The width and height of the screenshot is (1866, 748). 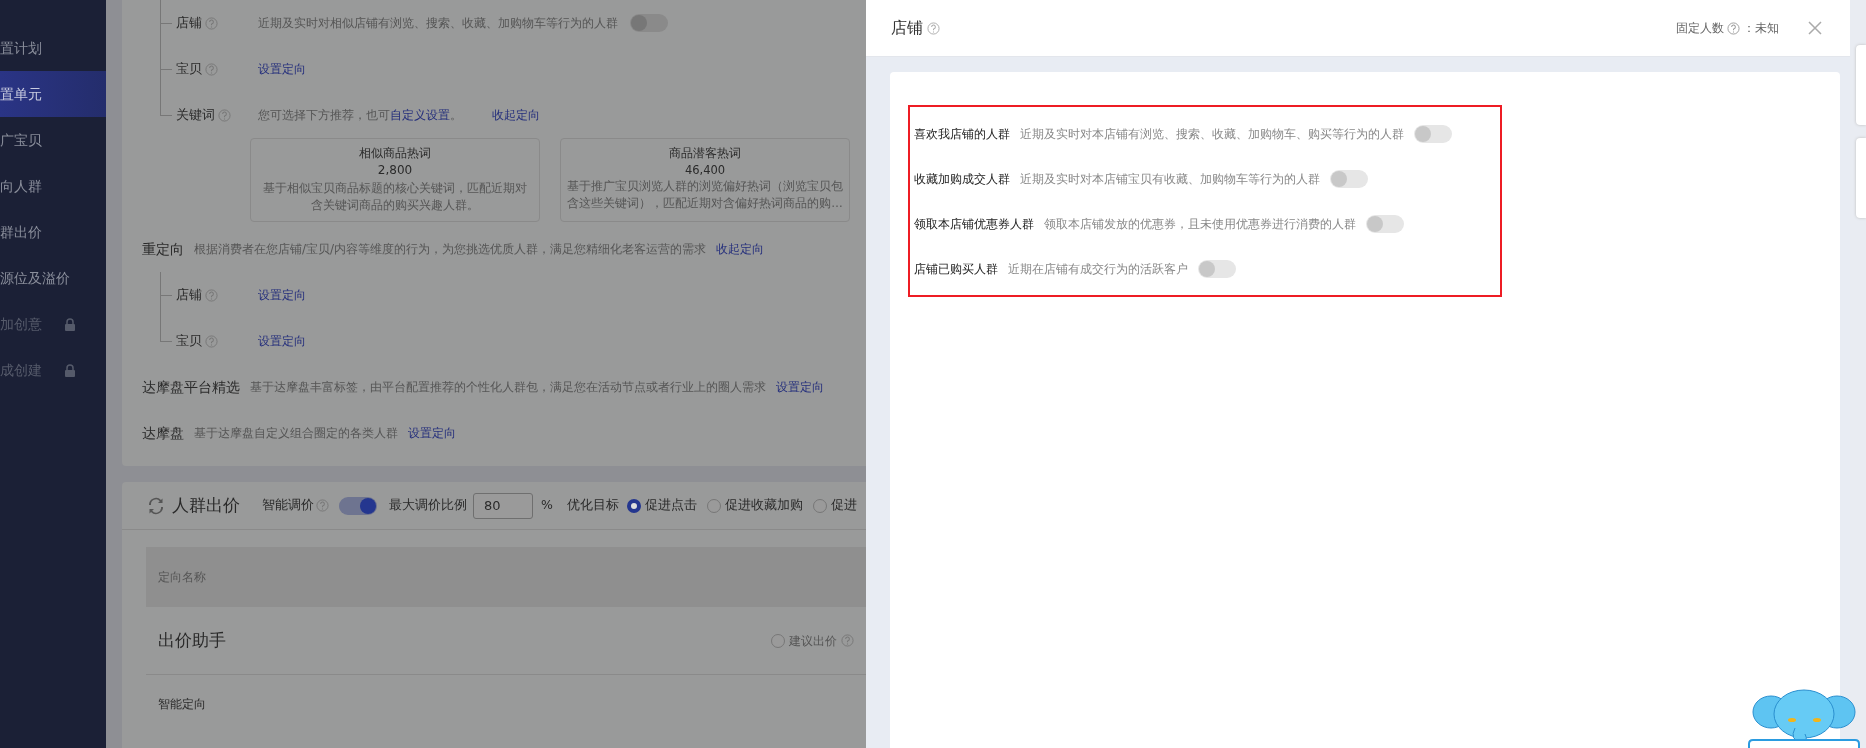 What do you see at coordinates (288, 505) in the screenshot?
I see `field-label: 智能调价` at bounding box center [288, 505].